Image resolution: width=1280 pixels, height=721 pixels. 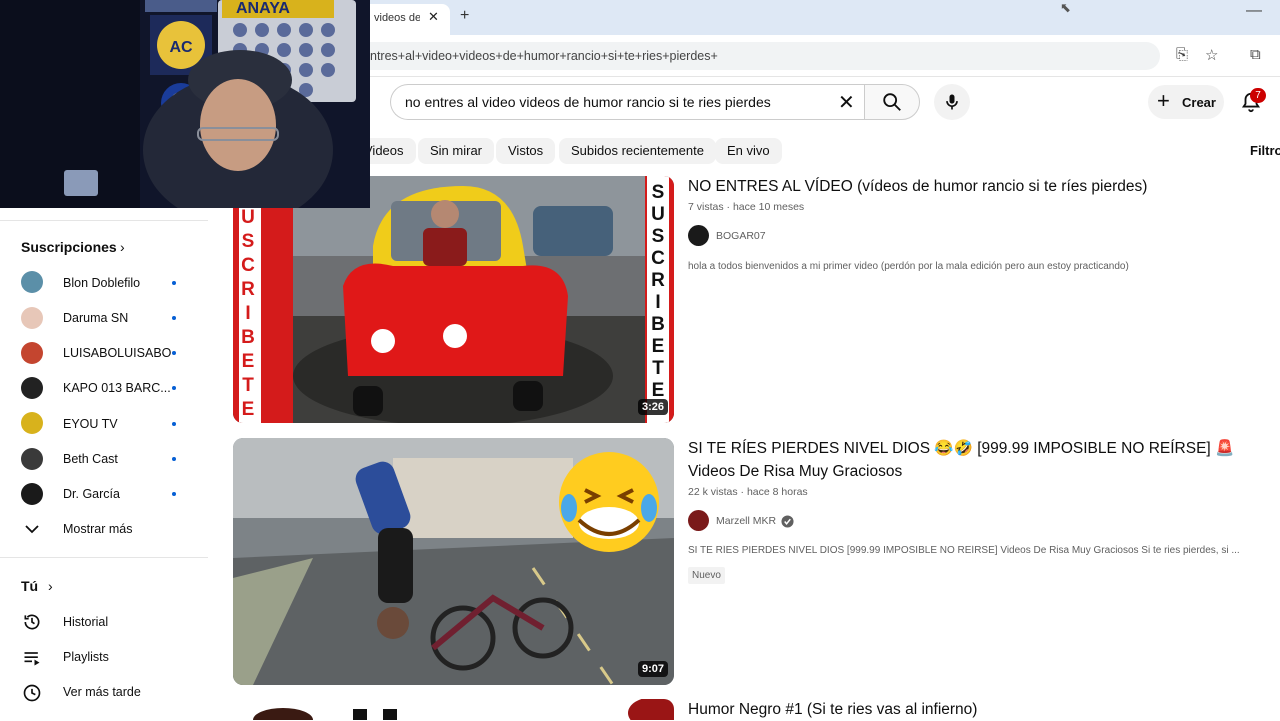 I want to click on thumb-letter: B, so click(x=248, y=337).